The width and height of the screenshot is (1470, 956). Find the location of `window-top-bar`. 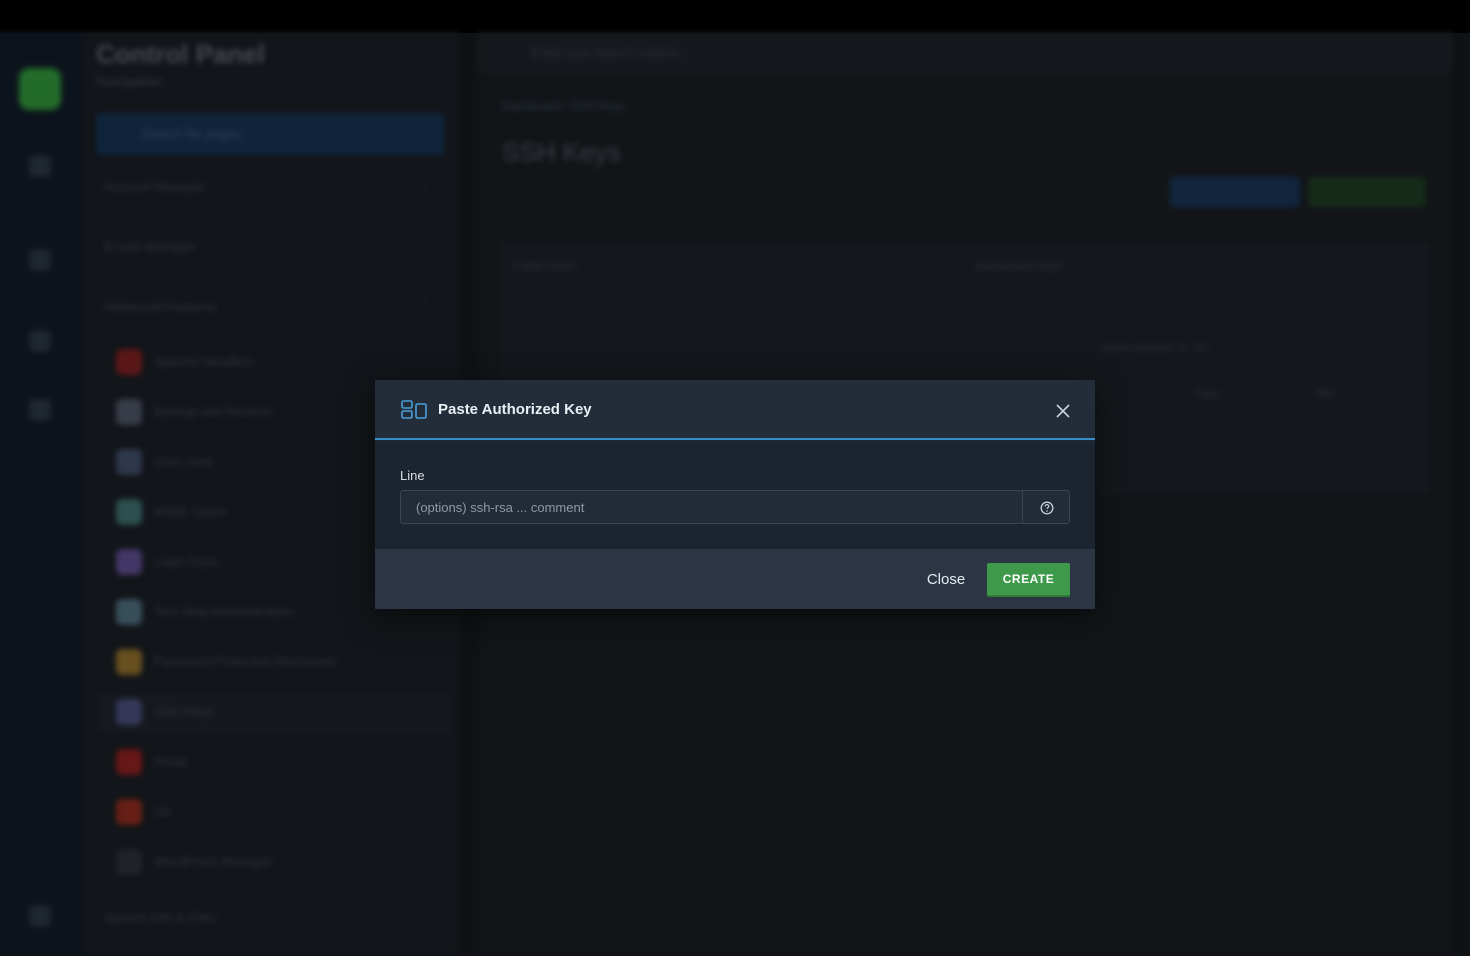

window-top-bar is located at coordinates (735, 16).